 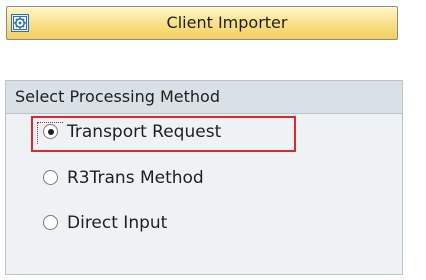 What do you see at coordinates (135, 178) in the screenshot?
I see `option-label-r3trans-method: R3Trans Method` at bounding box center [135, 178].